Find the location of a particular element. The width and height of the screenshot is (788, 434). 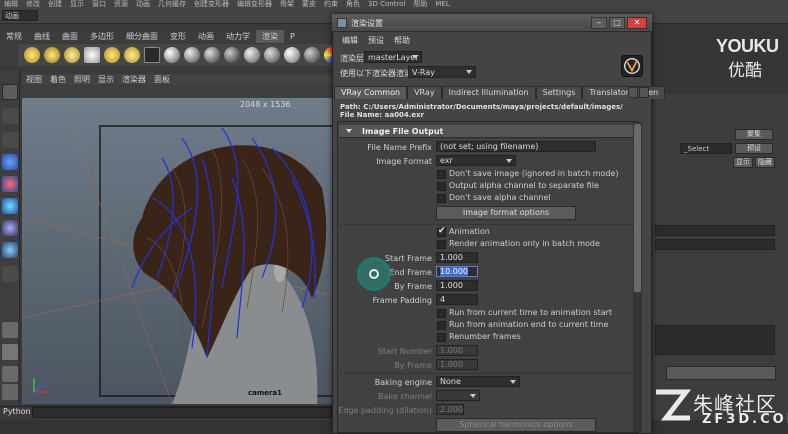

tab-settings: Settings is located at coordinates (559, 92).